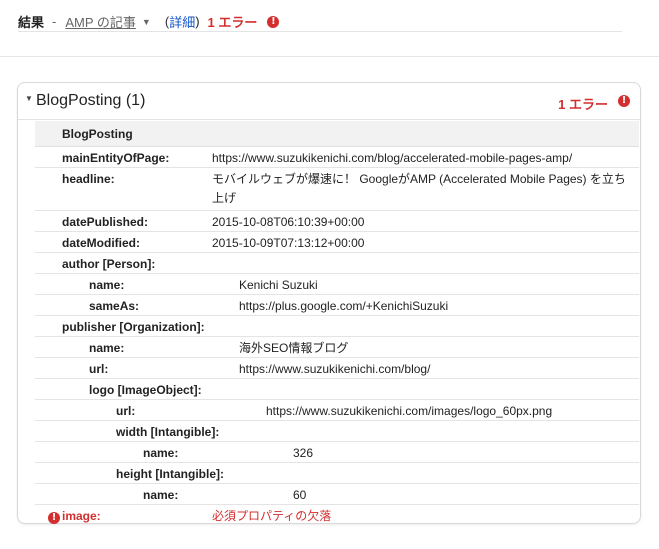  Describe the element at coordinates (337, 515) in the screenshot. I see `missing-property-row: ! image: 必須プロパティの欠落` at that location.